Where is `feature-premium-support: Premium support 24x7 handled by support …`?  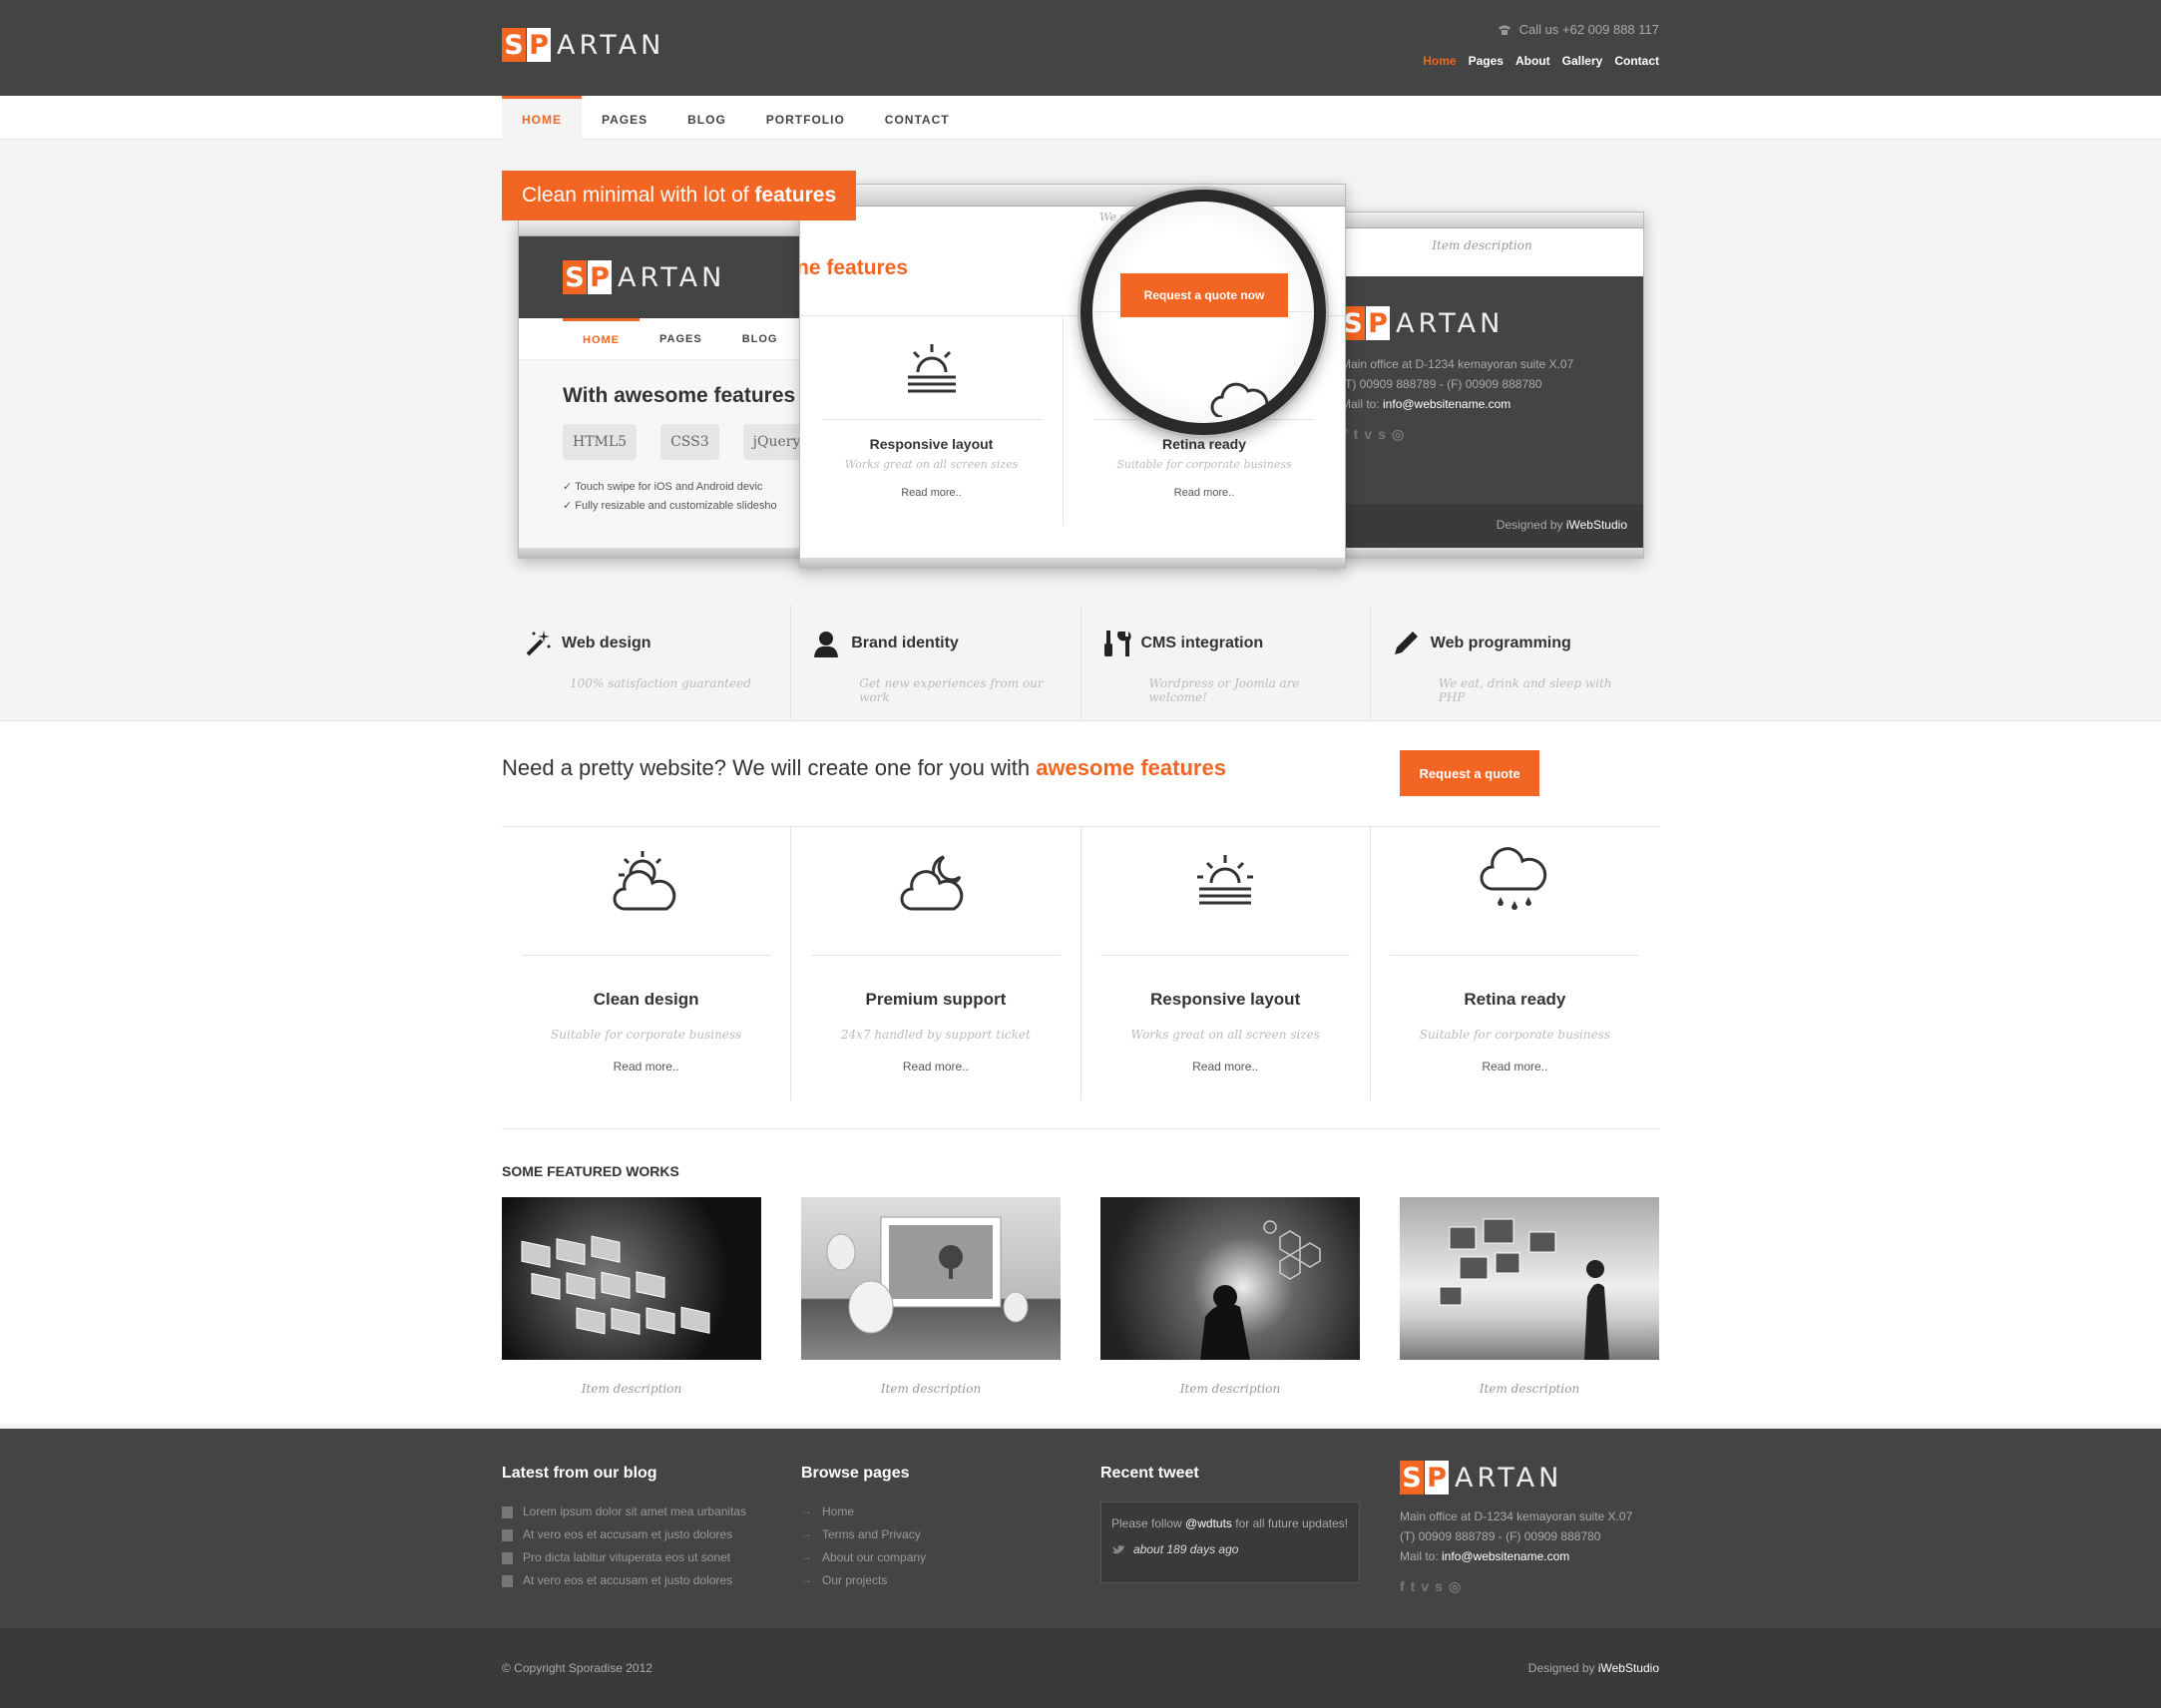
feature-premium-support: Premium support 24x7 handled by support … is located at coordinates (936, 963).